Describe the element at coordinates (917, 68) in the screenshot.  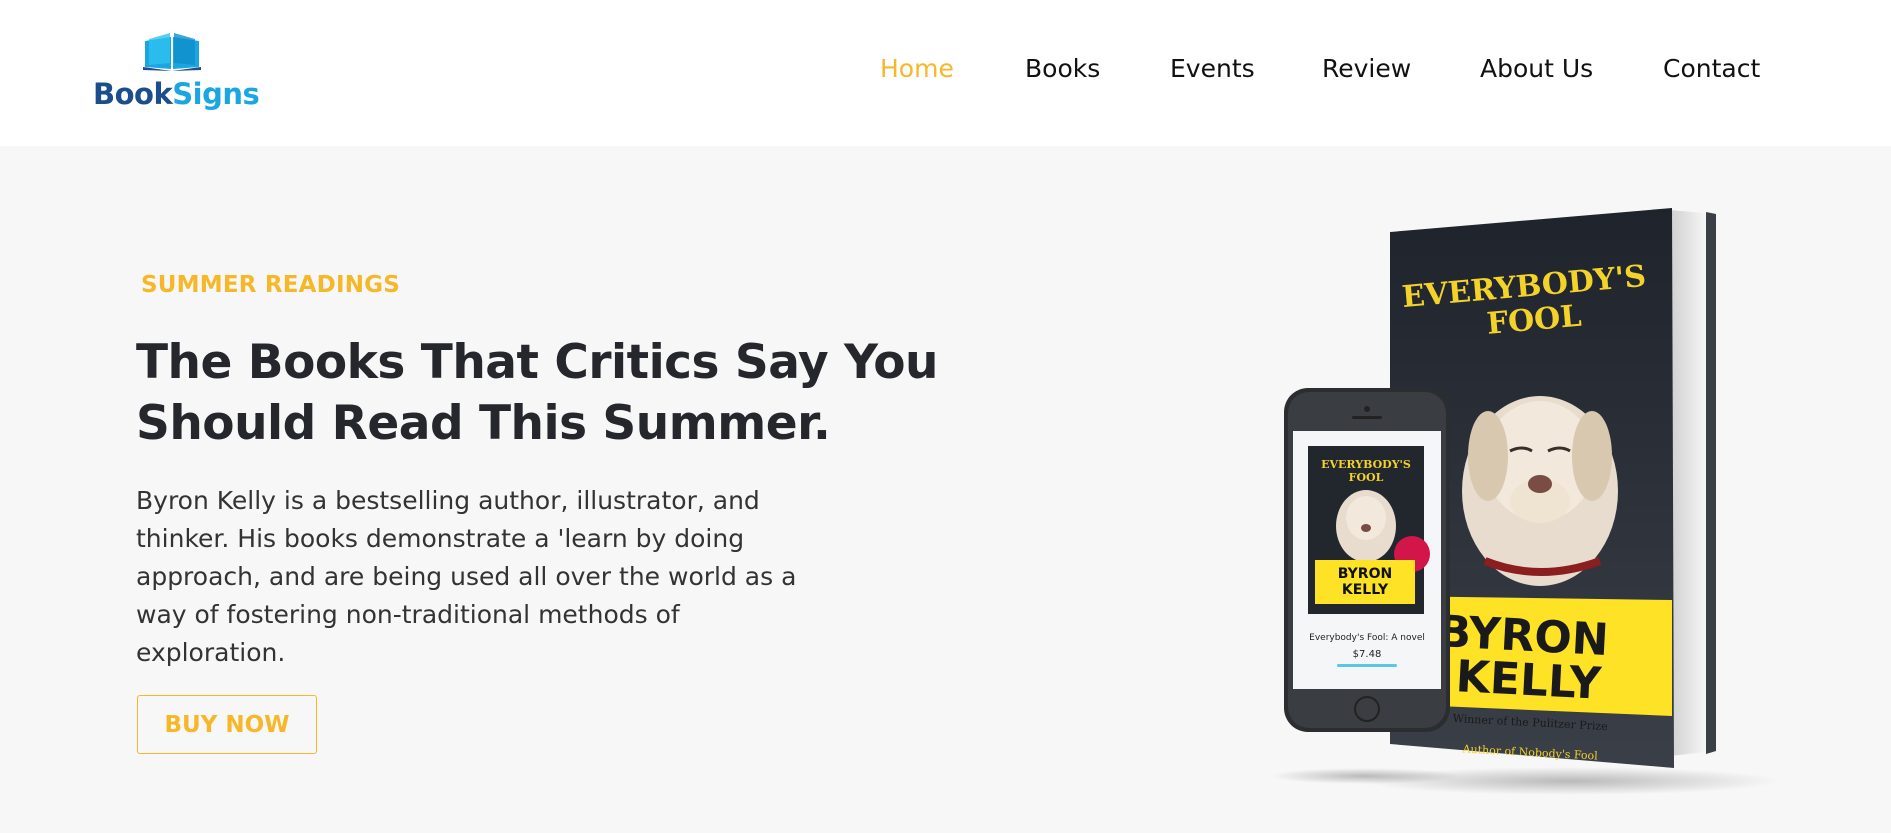
I see `nav-home: Home` at that location.